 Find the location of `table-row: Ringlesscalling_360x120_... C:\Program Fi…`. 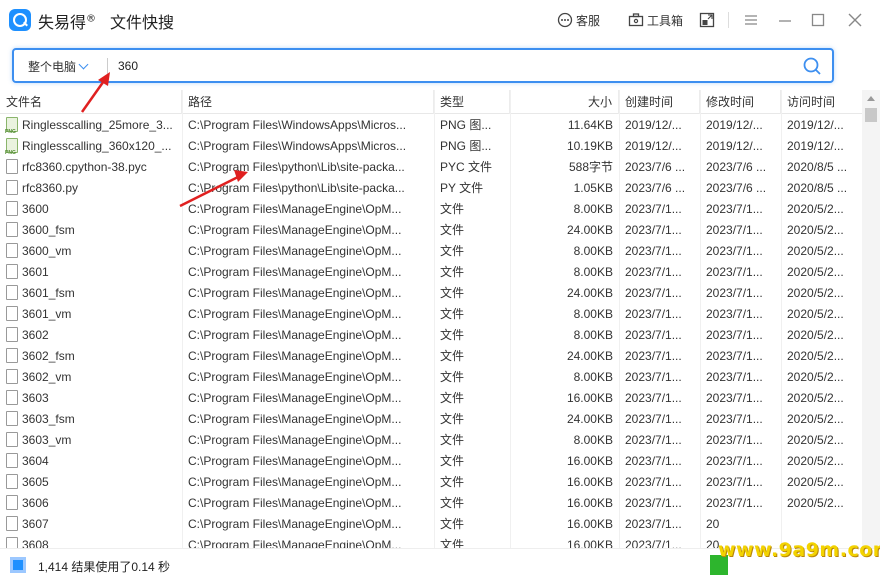

table-row: Ringlesscalling_360x120_... C:\Program Fi… is located at coordinates (431, 146).